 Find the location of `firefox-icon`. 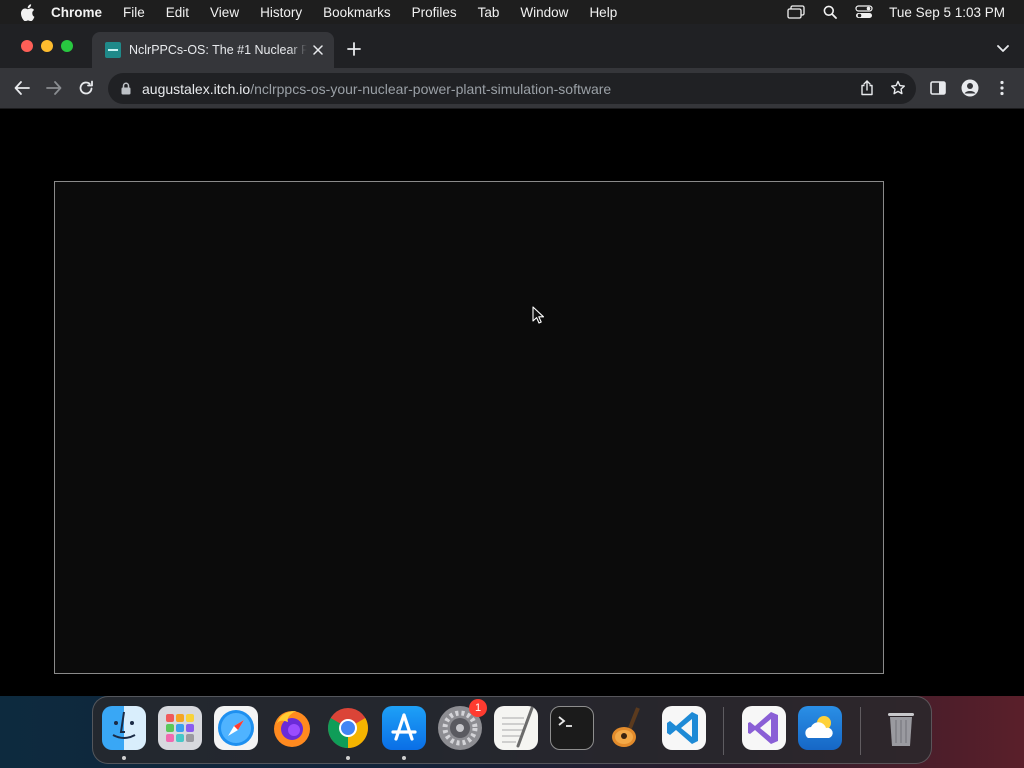

firefox-icon is located at coordinates (292, 728).